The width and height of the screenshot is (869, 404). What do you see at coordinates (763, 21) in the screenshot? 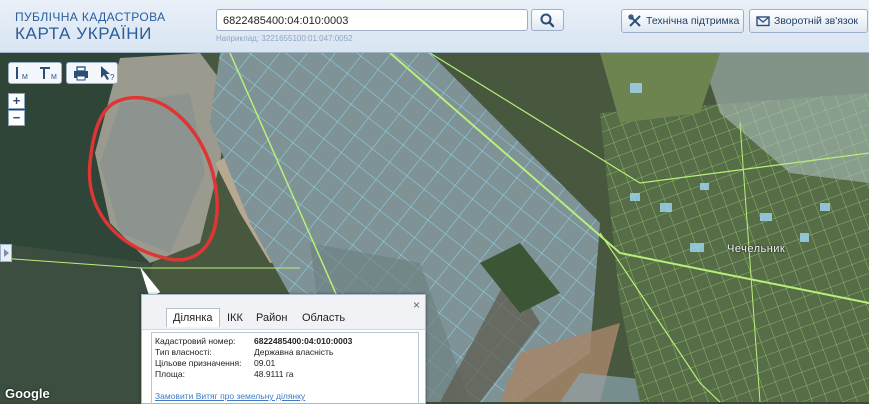
I see `envelope-icon` at bounding box center [763, 21].